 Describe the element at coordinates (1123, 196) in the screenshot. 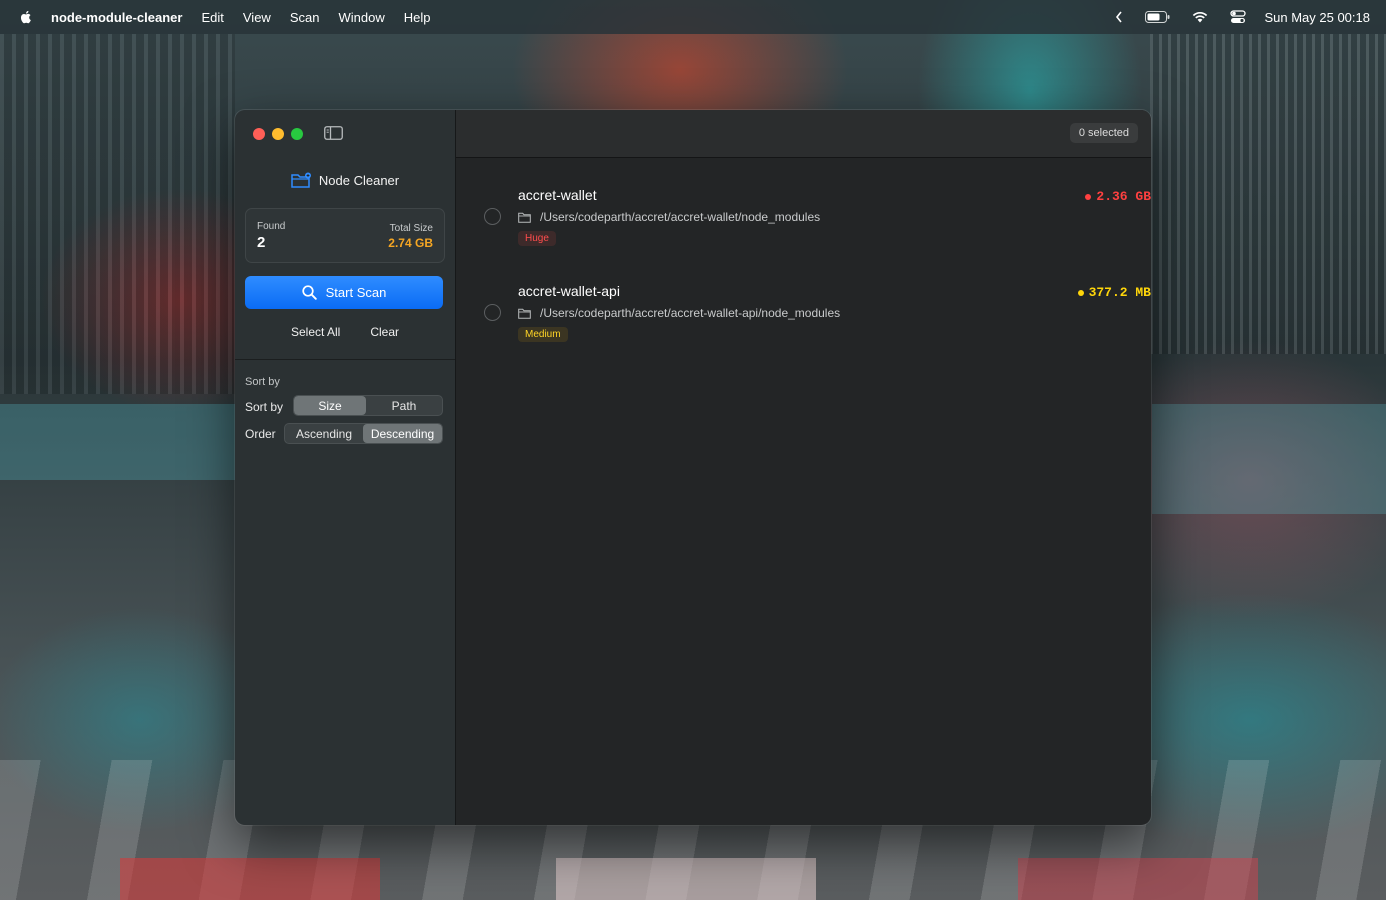

I see `folder-size-value: 2.36 GB` at that location.